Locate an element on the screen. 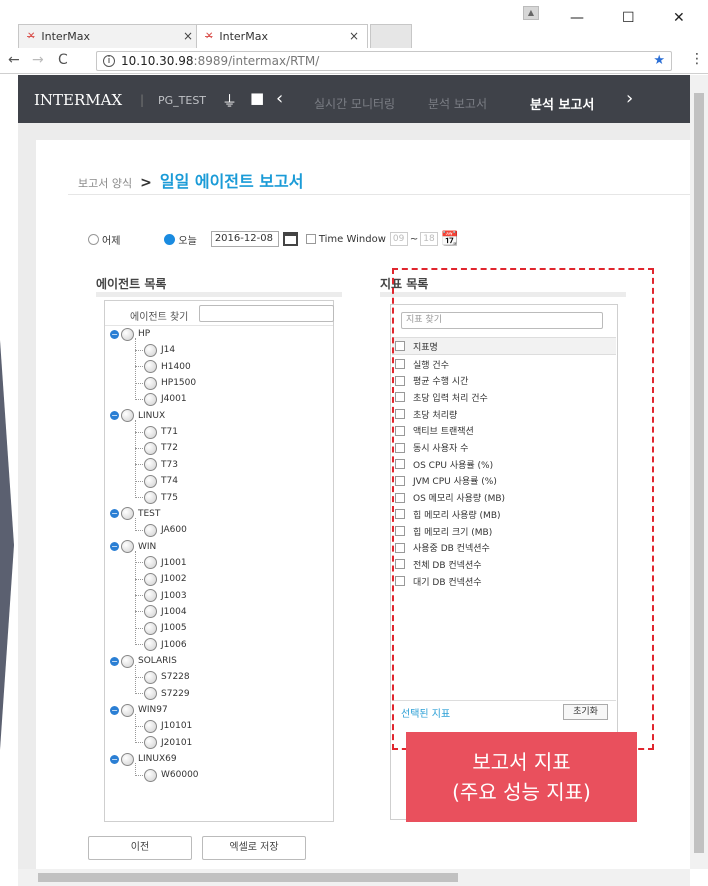 Image resolution: width=708 pixels, height=886 pixels. url-field: i 10.10.30.98 :8989/intermax/RTM/ ★ is located at coordinates (384, 61).